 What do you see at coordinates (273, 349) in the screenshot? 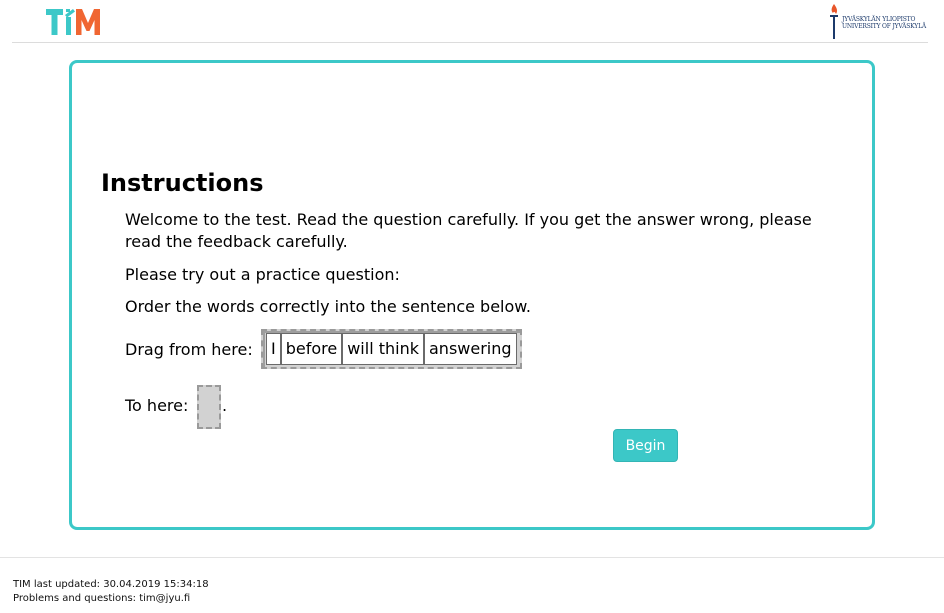
I see `draggable-word: I` at bounding box center [273, 349].